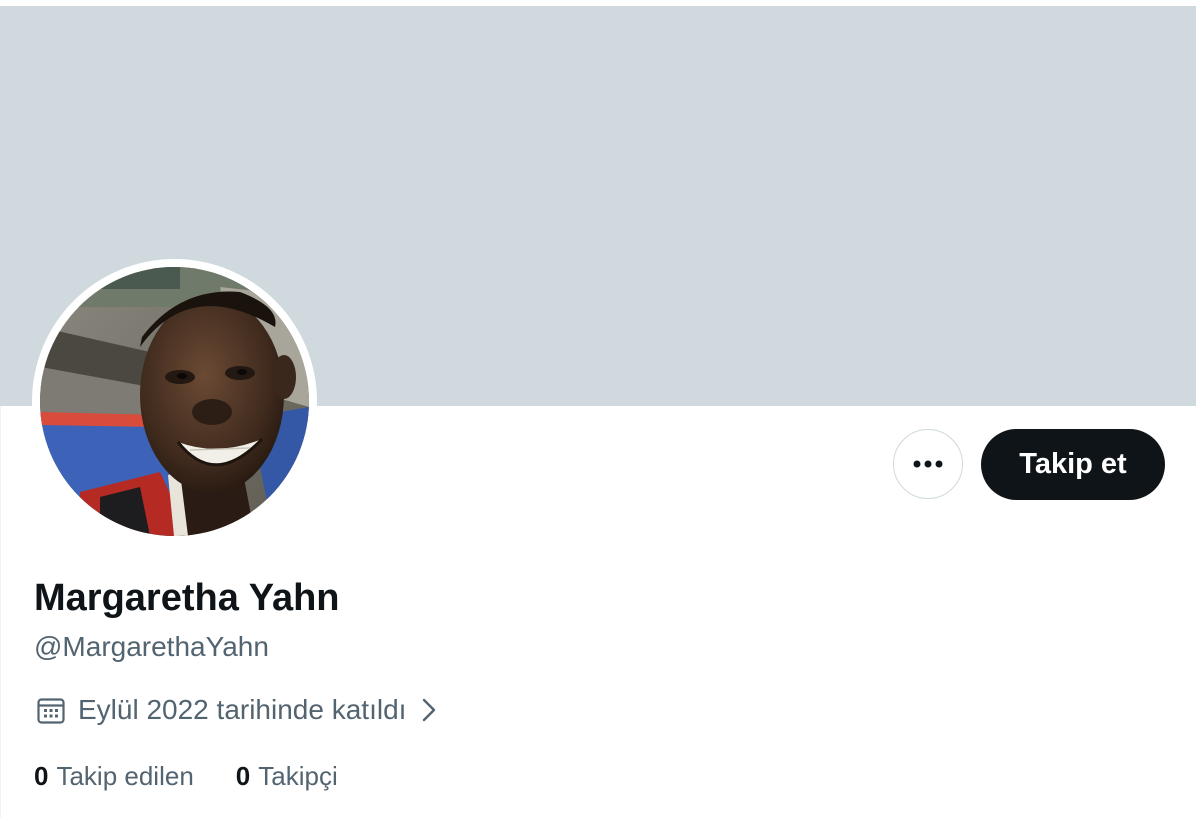 This screenshot has width=1196, height=818. Describe the element at coordinates (125, 775) in the screenshot. I see `following-label: Takip edilen` at that location.